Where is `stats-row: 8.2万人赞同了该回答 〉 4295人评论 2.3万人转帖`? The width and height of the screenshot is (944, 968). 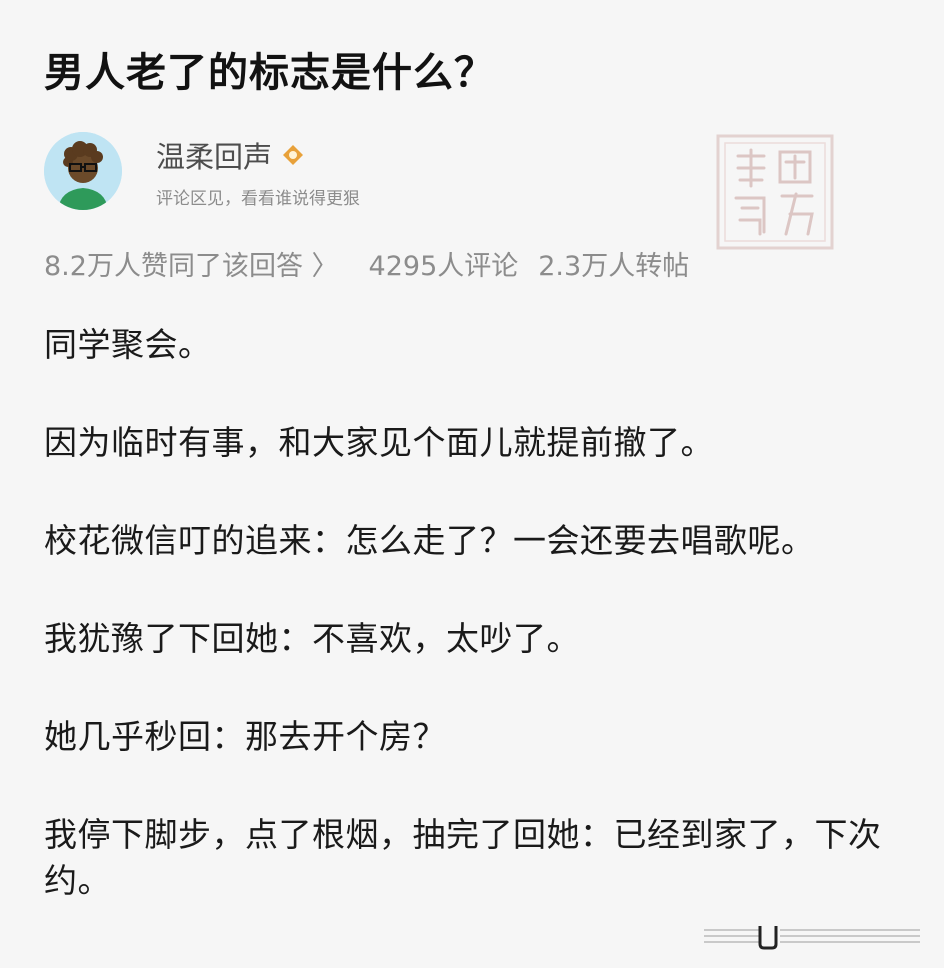 stats-row: 8.2万人赞同了该回答 〉 4295人评论 2.3万人转帖 is located at coordinates (366, 263).